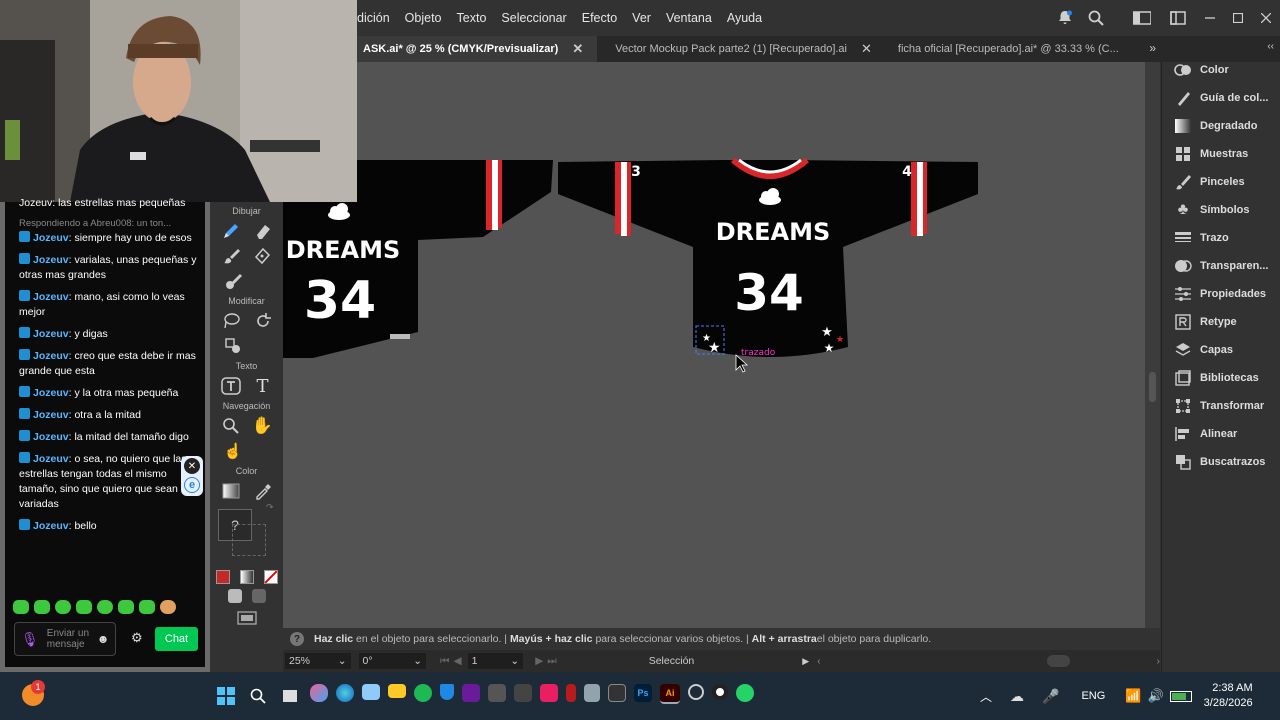  I want to click on microphone-icon: 🎤, so click(1050, 696).